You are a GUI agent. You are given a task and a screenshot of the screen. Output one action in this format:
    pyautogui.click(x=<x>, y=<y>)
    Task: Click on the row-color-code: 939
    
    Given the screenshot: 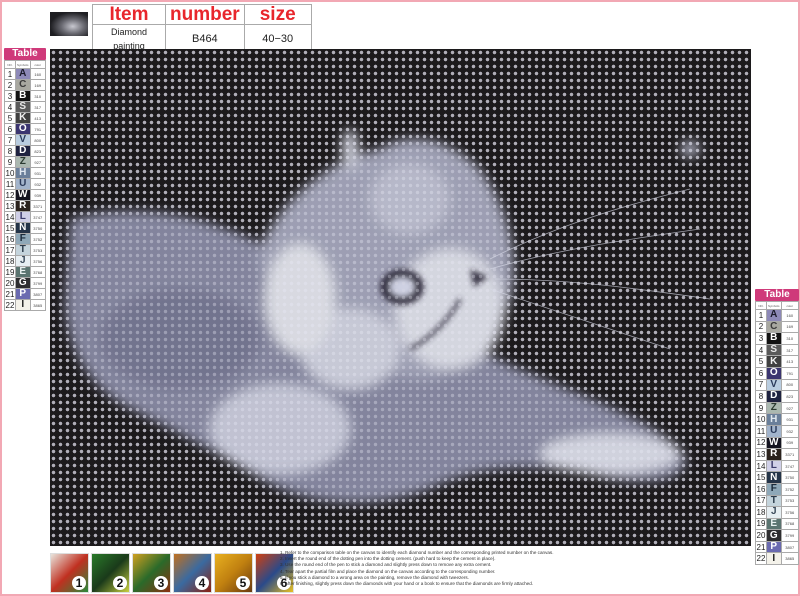 What is the action you would take?
    pyautogui.click(x=790, y=443)
    